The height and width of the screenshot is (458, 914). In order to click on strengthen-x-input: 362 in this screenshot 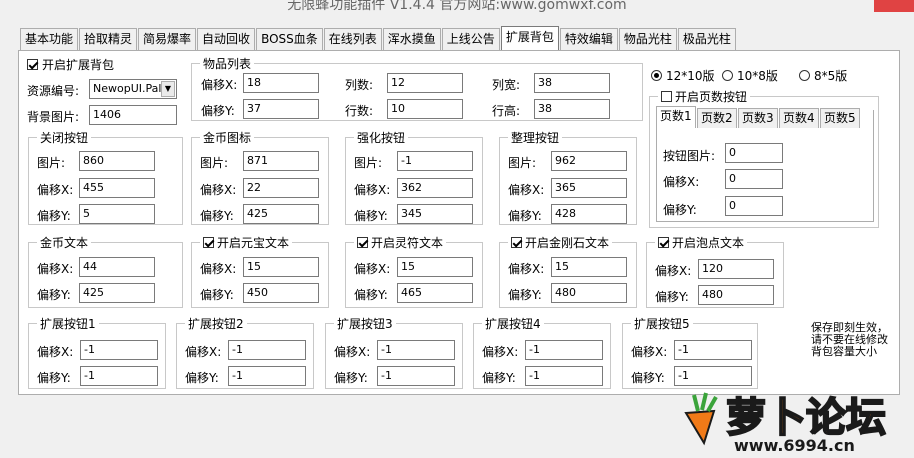, I will do `click(435, 188)`.